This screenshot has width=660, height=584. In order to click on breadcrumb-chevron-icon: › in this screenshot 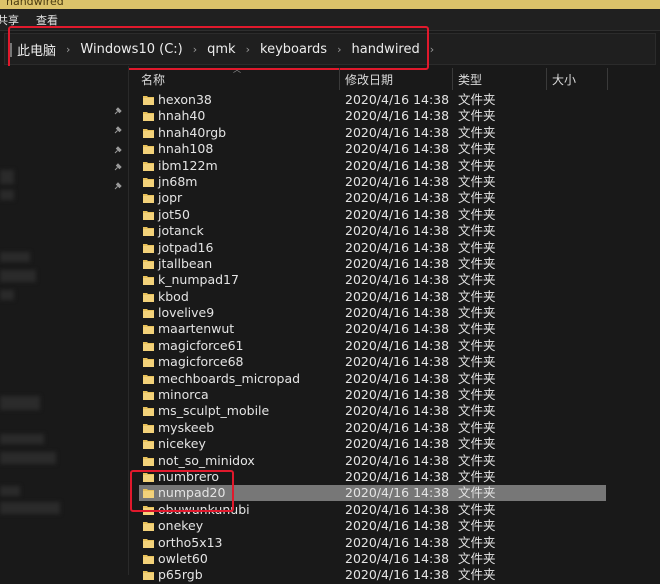, I will do `click(432, 49)`.